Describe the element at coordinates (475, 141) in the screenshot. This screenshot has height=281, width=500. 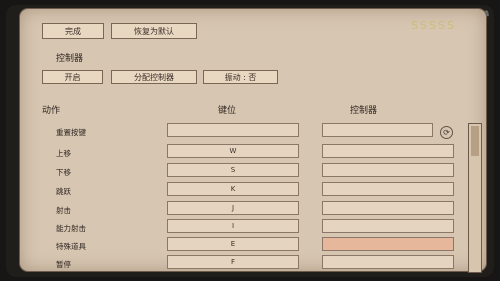
I see `scrollbar-thumb` at that location.